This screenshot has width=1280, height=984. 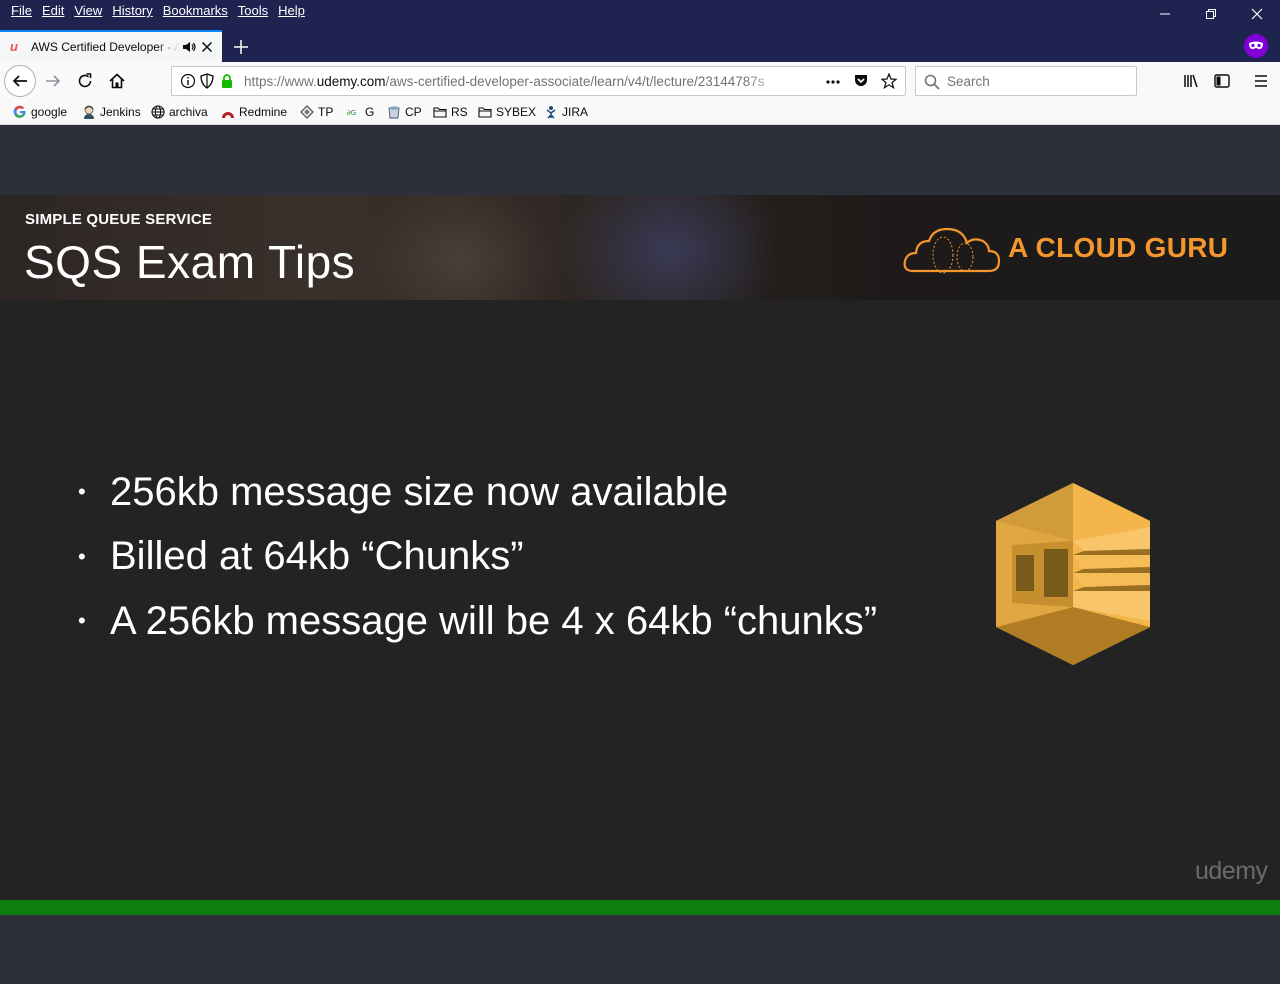 I want to click on home-icon, so click(x=117, y=81).